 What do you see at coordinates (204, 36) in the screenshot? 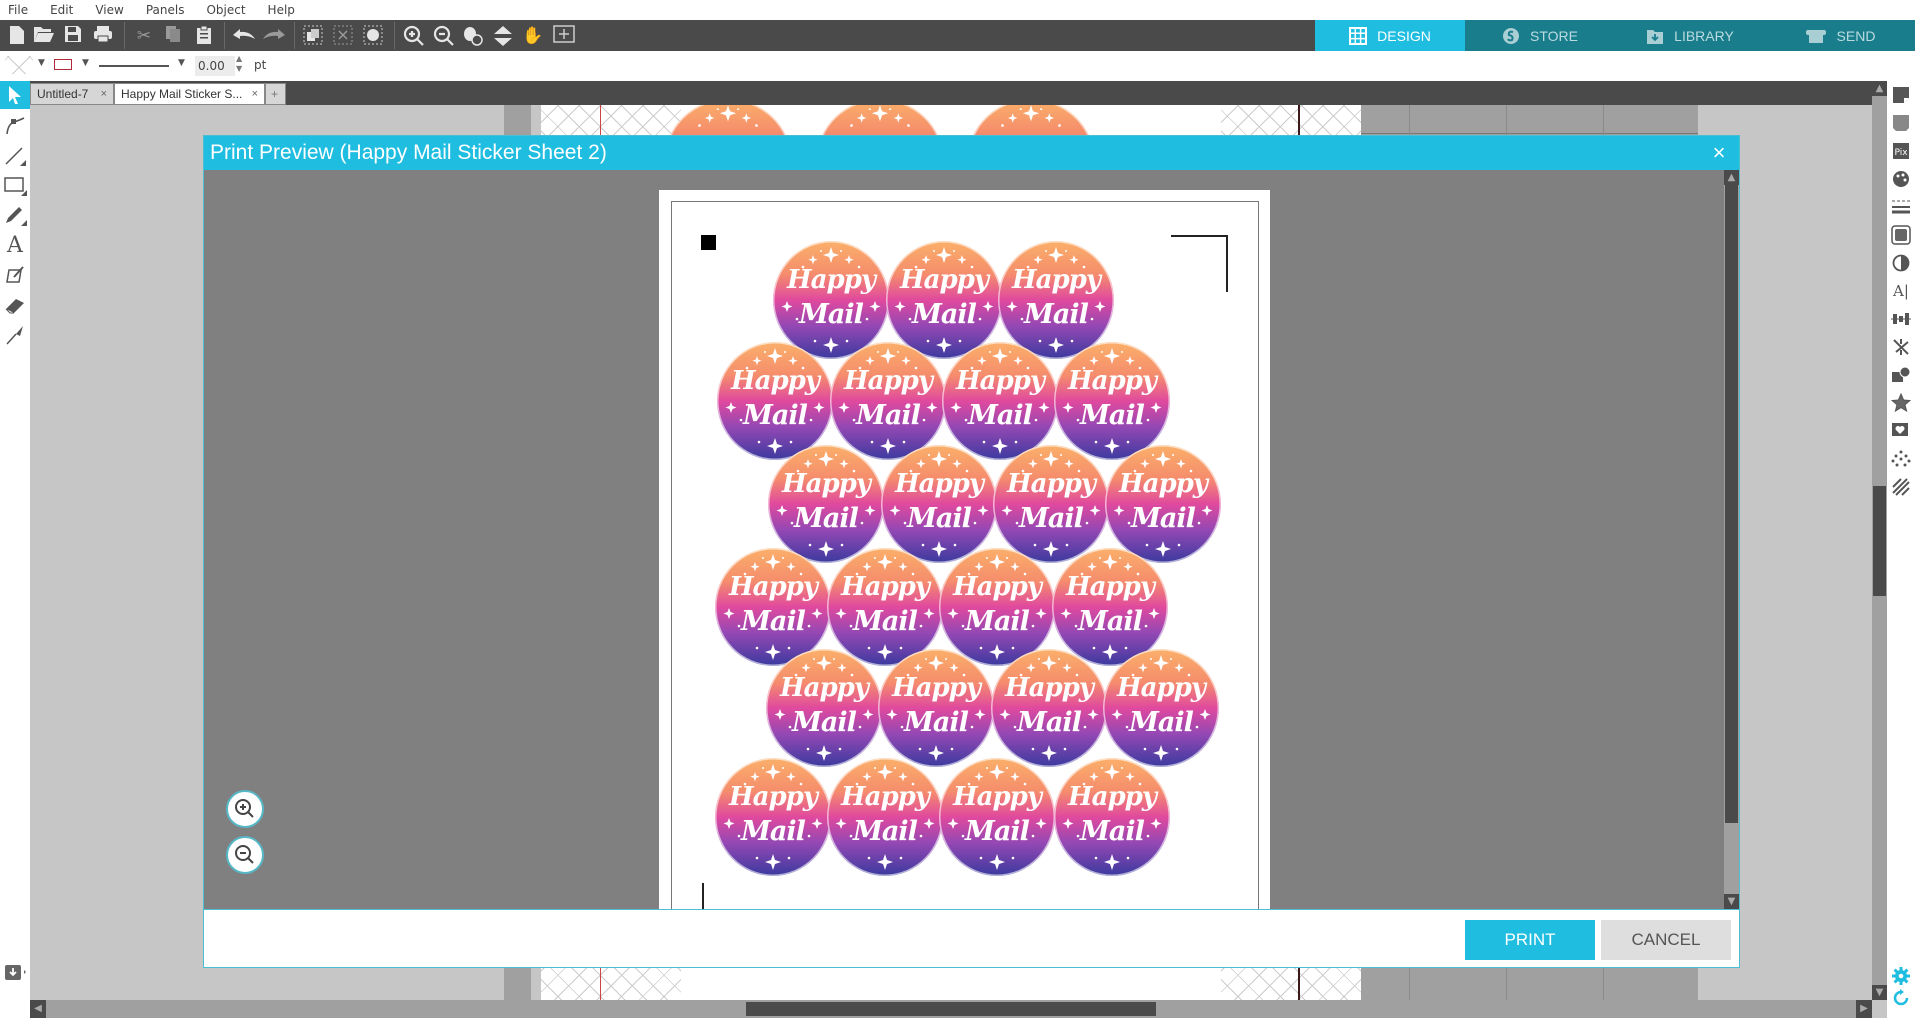
I see `paste-icon` at bounding box center [204, 36].